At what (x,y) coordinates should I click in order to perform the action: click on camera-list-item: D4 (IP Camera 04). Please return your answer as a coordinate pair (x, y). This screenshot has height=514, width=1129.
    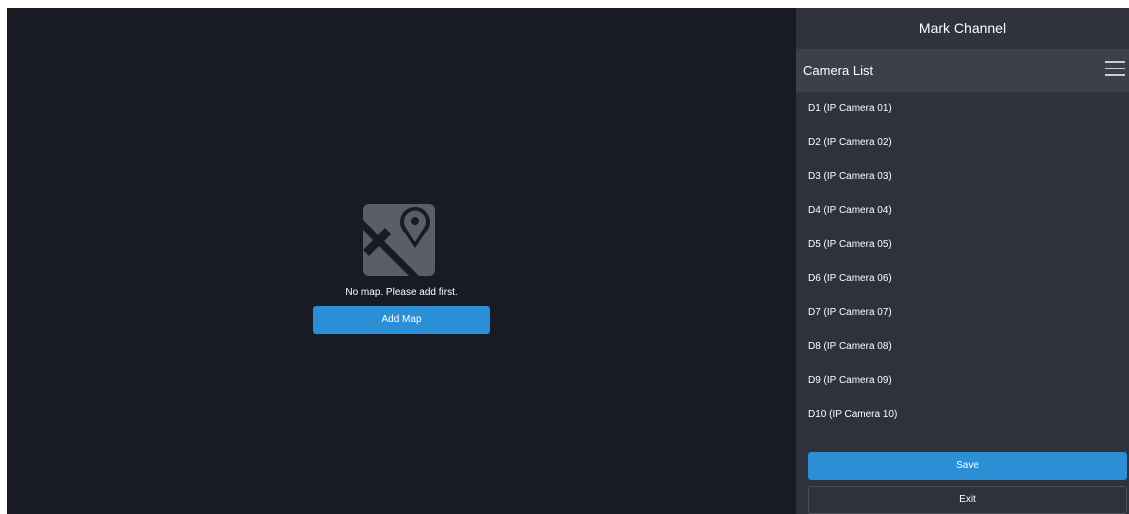
    Looking at the image, I should click on (962, 211).